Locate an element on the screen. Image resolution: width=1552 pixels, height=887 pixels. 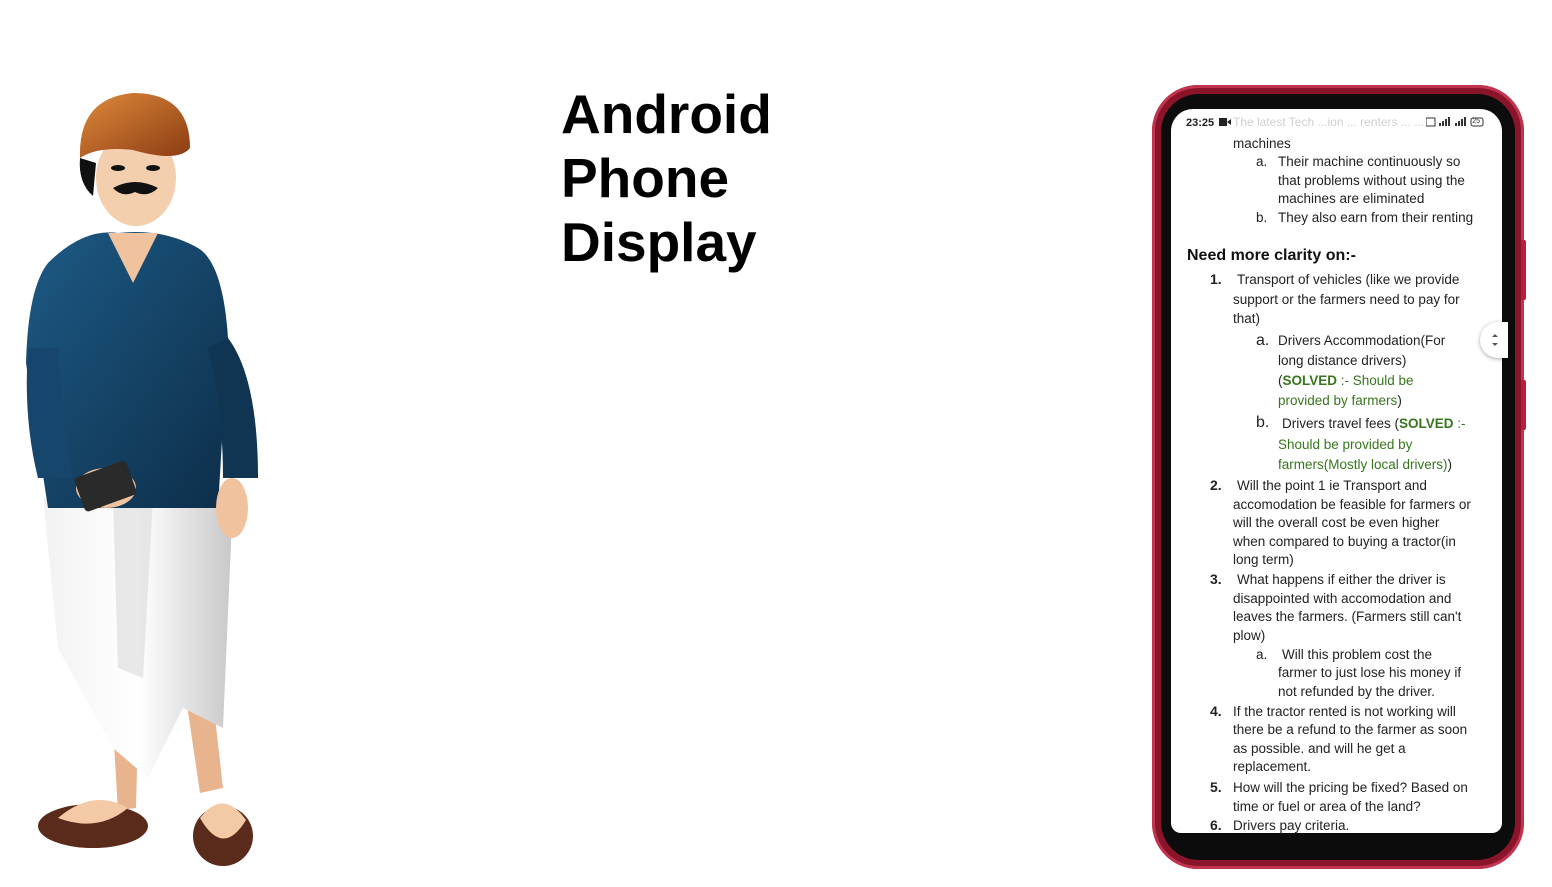
doc-line: not refunded by the driver. is located at coordinates (1356, 691).